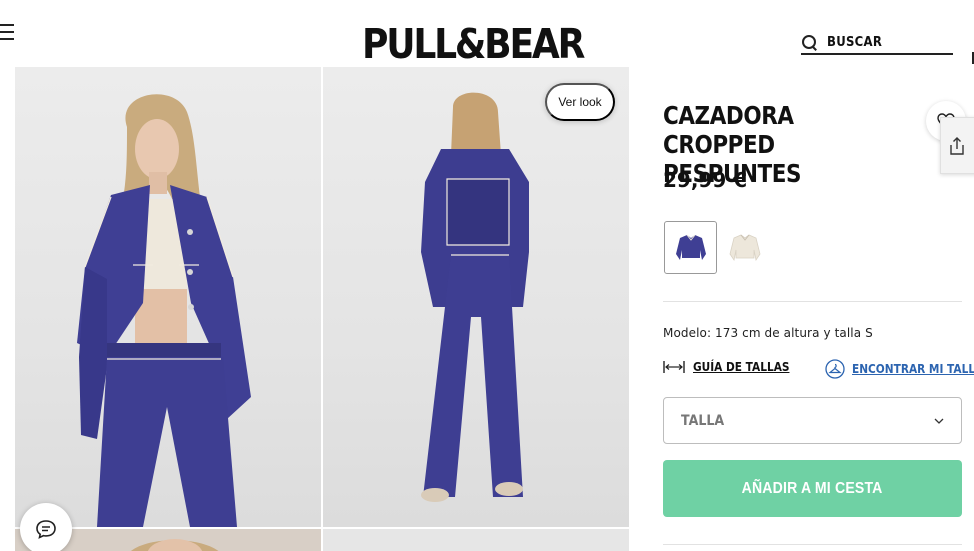 Image resolution: width=974 pixels, height=551 pixels. I want to click on find-my-size-label: ENCONTRAR MI TALLA, so click(913, 369).